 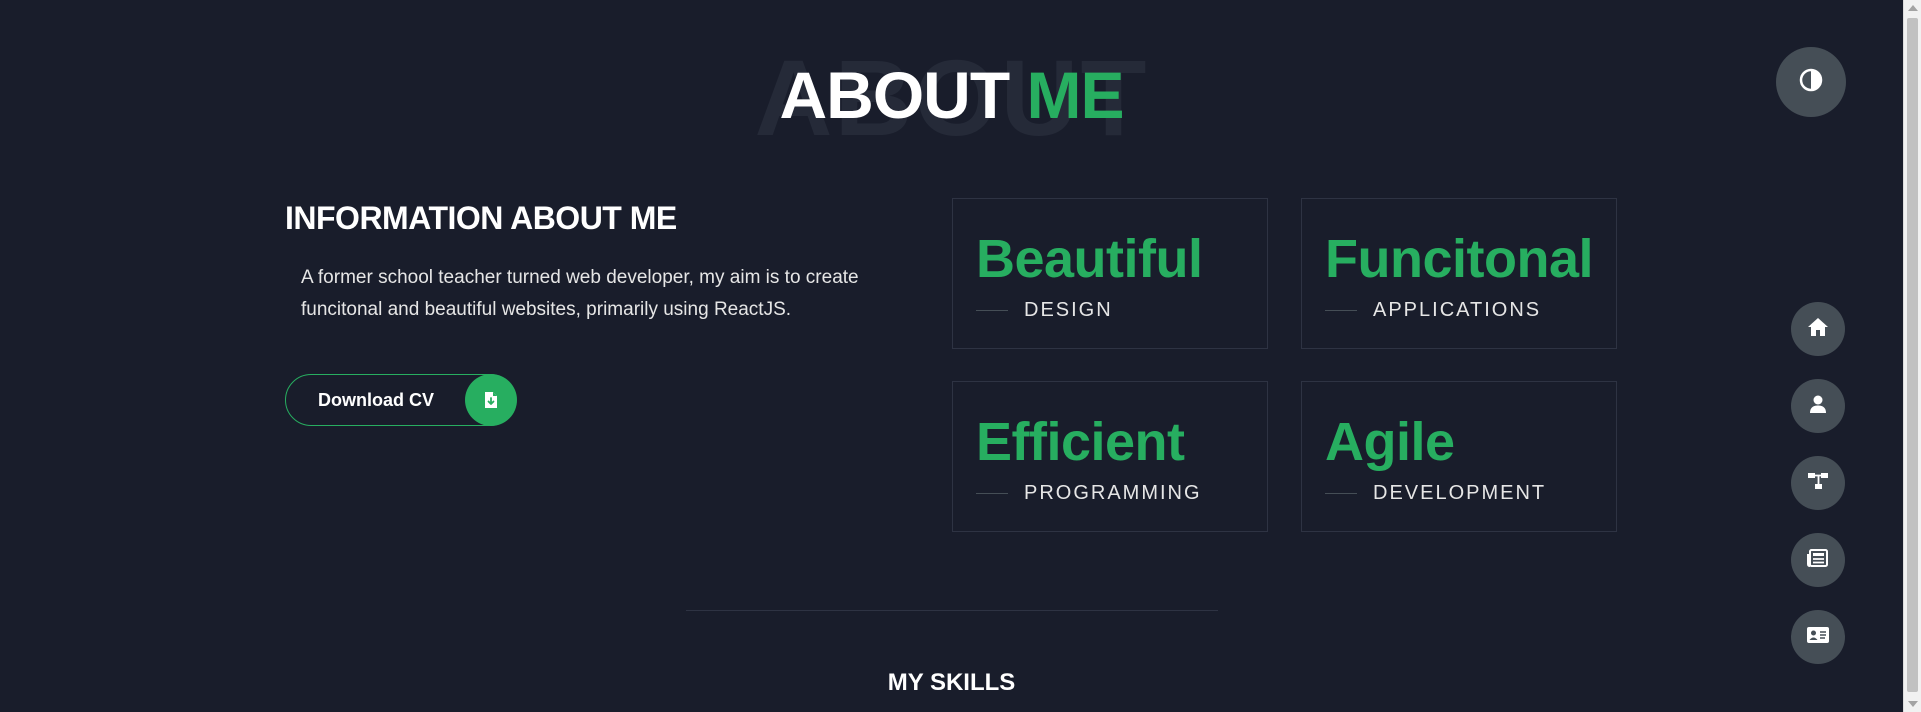 I want to click on about-heading-accent: ME, so click(x=1075, y=95).